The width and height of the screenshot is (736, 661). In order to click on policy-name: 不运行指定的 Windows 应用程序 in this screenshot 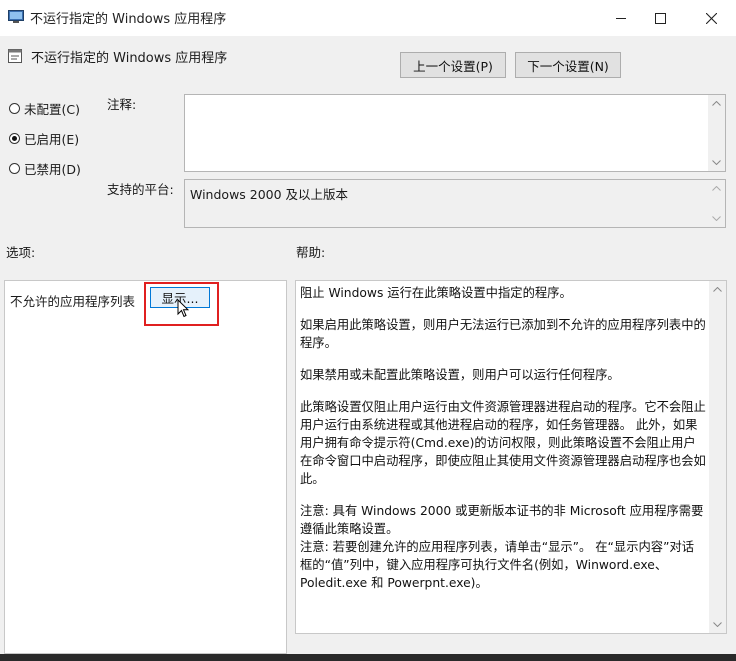, I will do `click(129, 58)`.